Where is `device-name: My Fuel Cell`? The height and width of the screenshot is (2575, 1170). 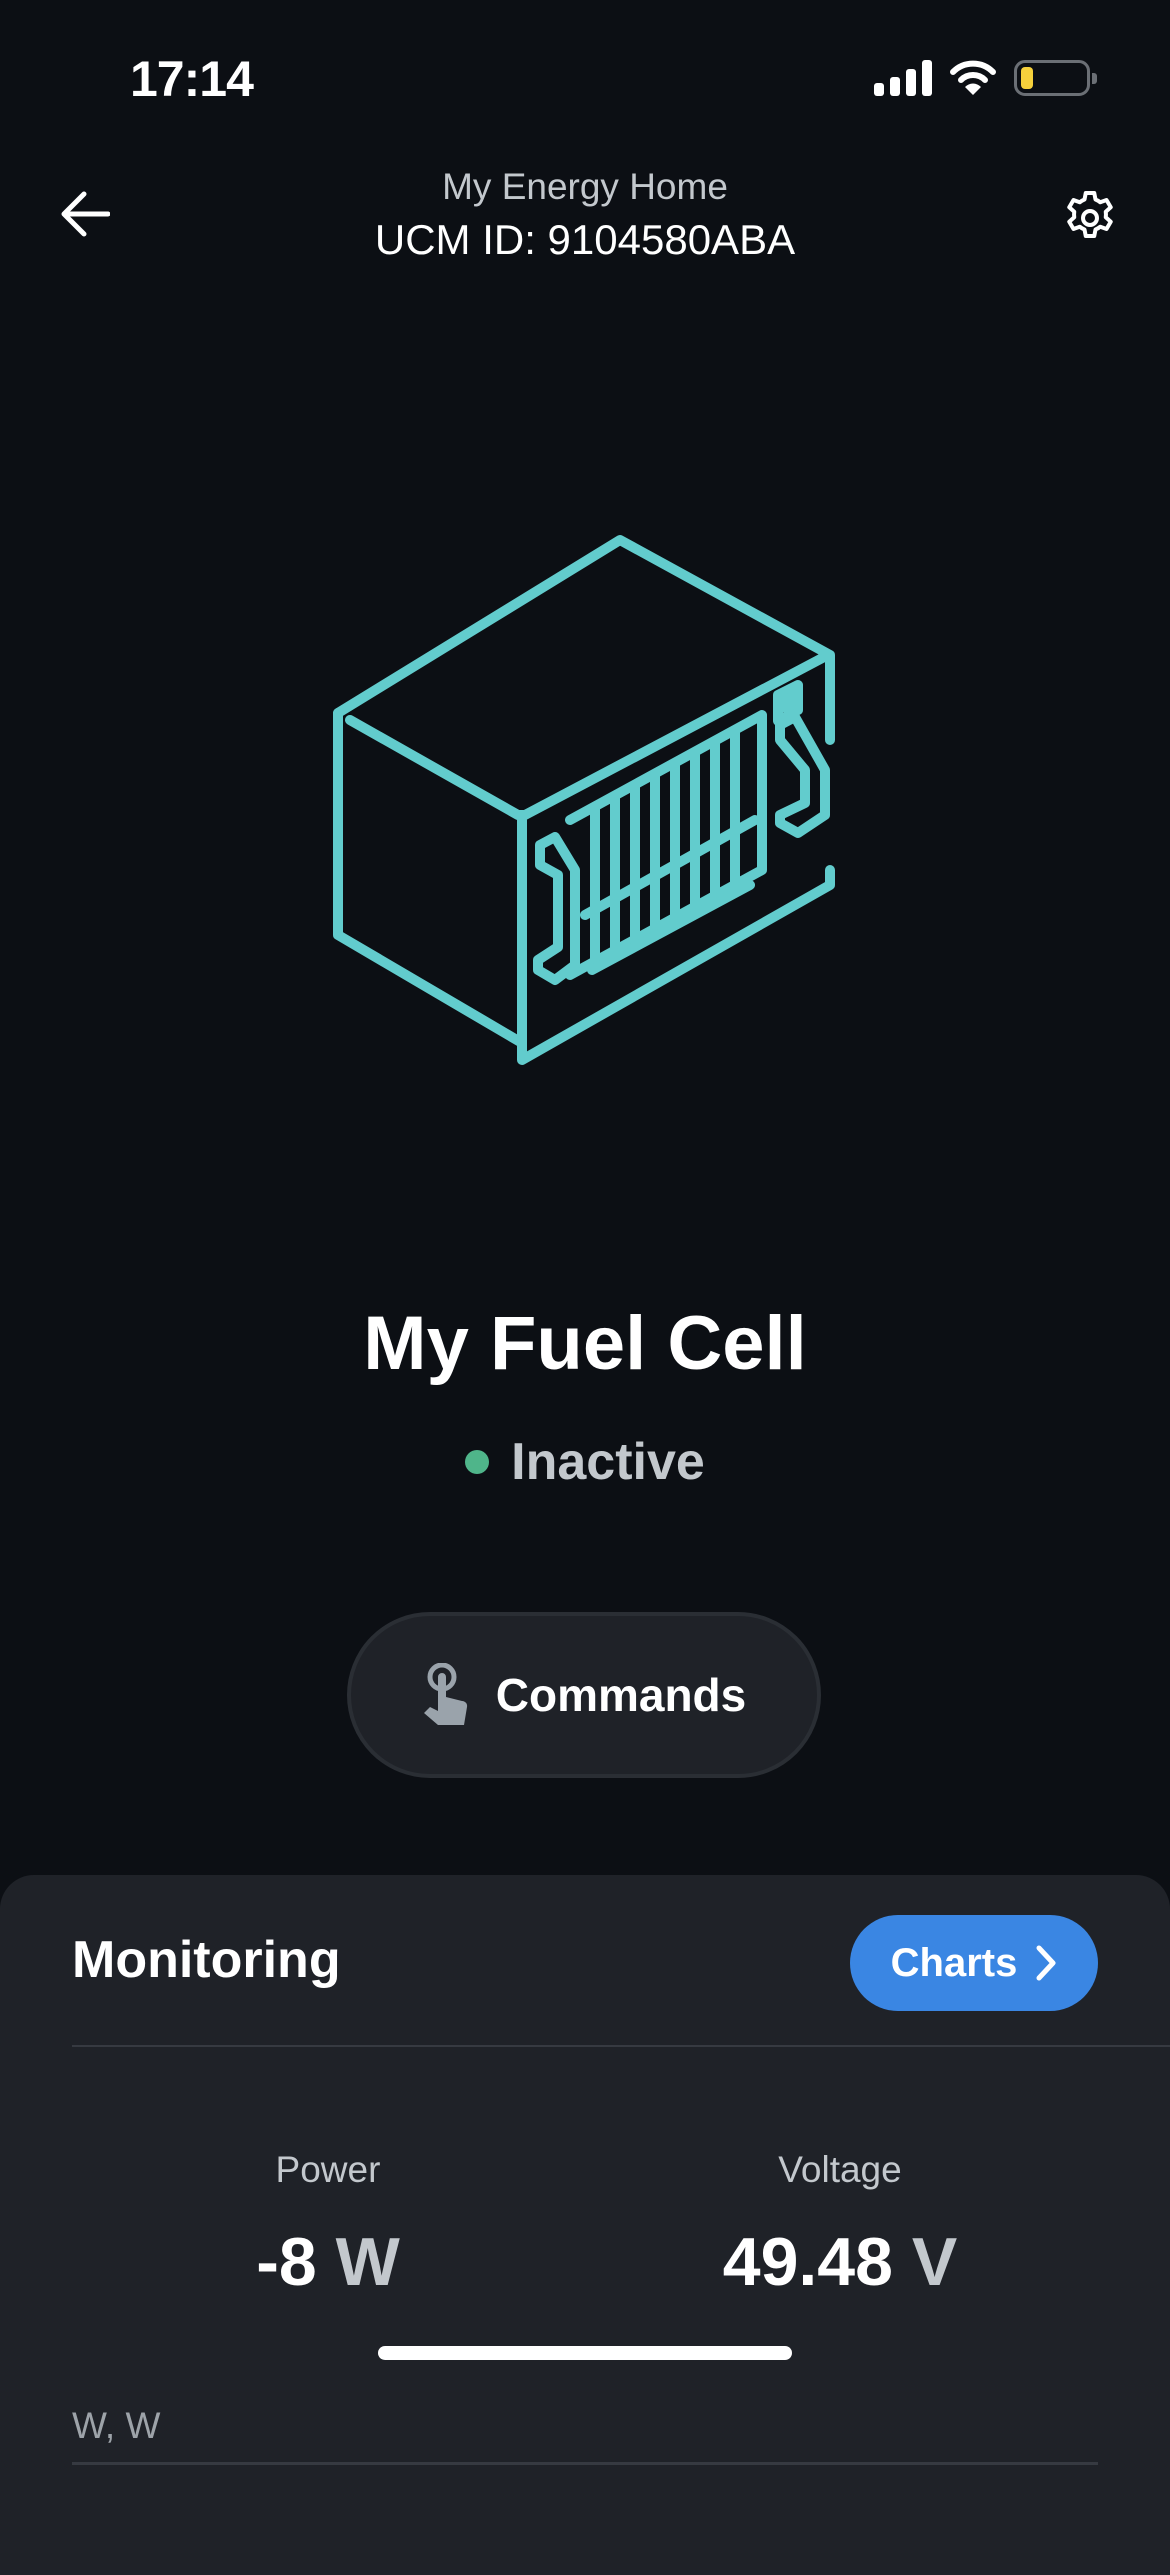 device-name: My Fuel Cell is located at coordinates (585, 1343).